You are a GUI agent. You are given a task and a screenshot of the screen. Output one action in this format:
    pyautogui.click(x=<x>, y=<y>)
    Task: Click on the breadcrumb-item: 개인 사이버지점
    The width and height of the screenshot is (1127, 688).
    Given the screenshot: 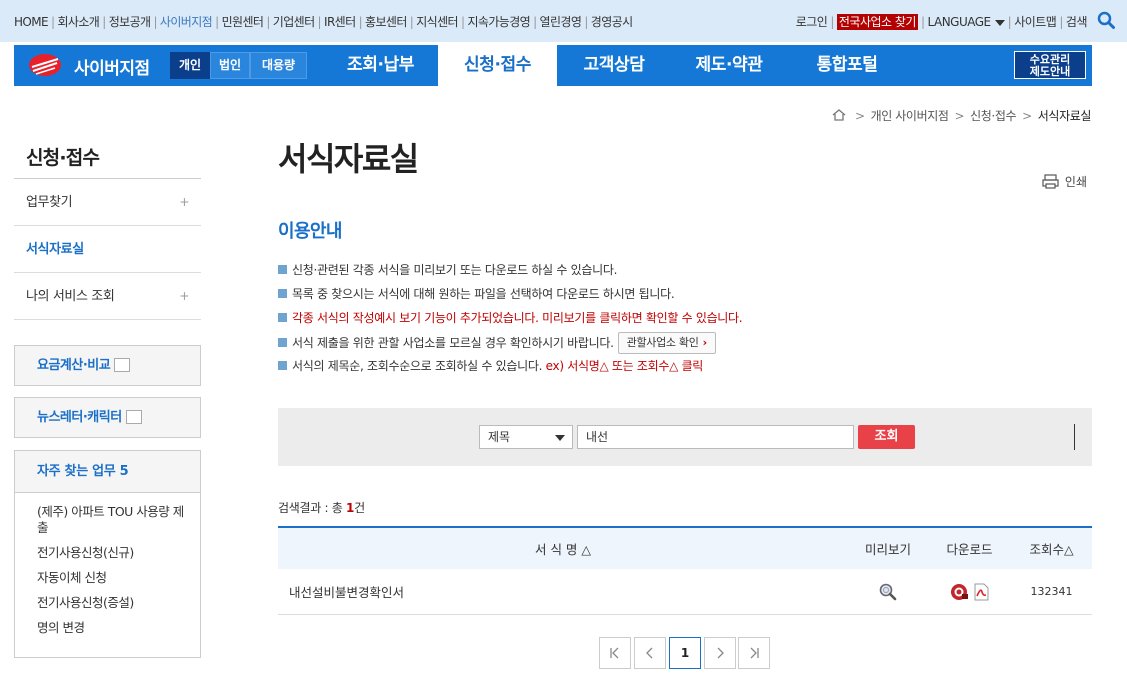 What is the action you would take?
    pyautogui.click(x=910, y=116)
    